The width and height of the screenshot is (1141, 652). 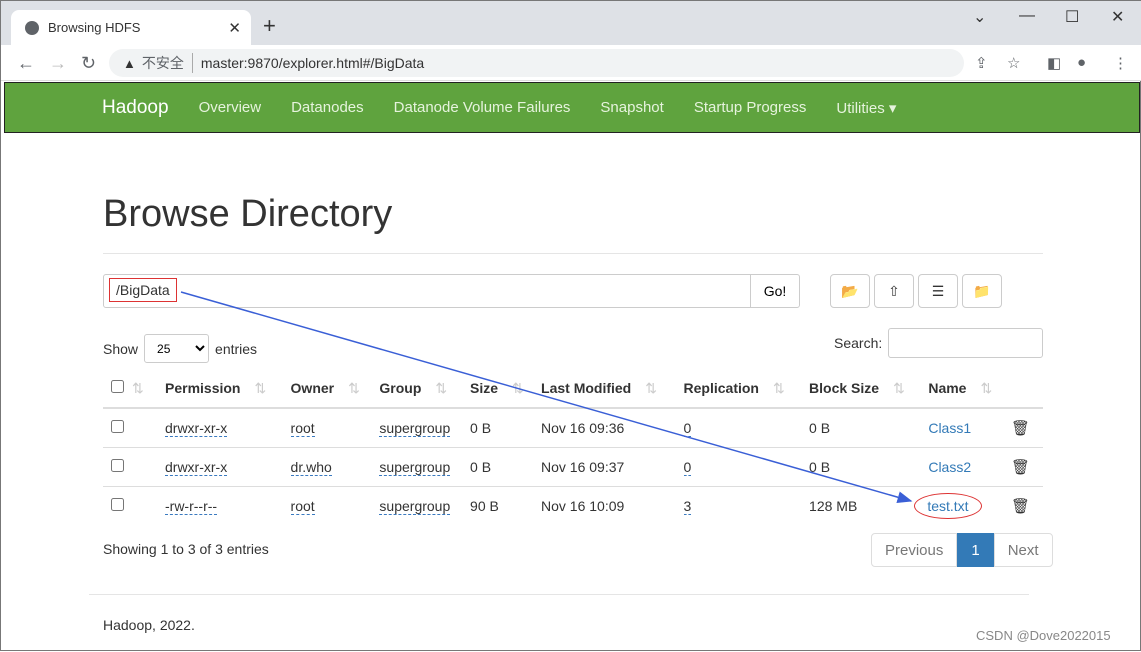 I want to click on warning-icon: ▲, so click(x=129, y=63).